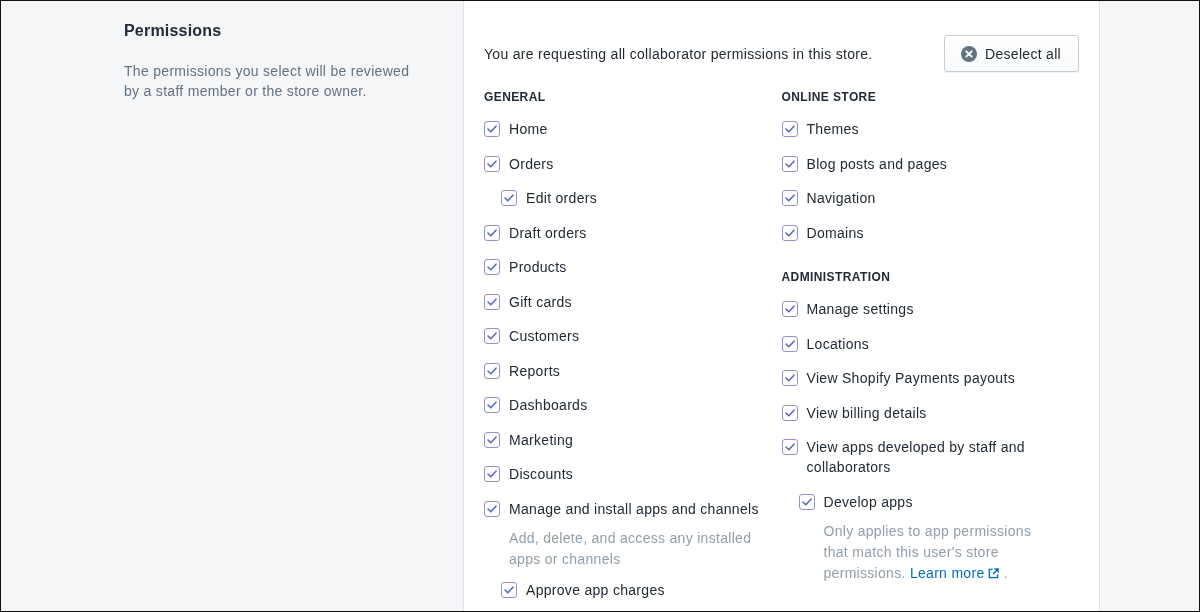 The image size is (1200, 612). What do you see at coordinates (835, 233) in the screenshot?
I see `checkbox-label: Domains` at bounding box center [835, 233].